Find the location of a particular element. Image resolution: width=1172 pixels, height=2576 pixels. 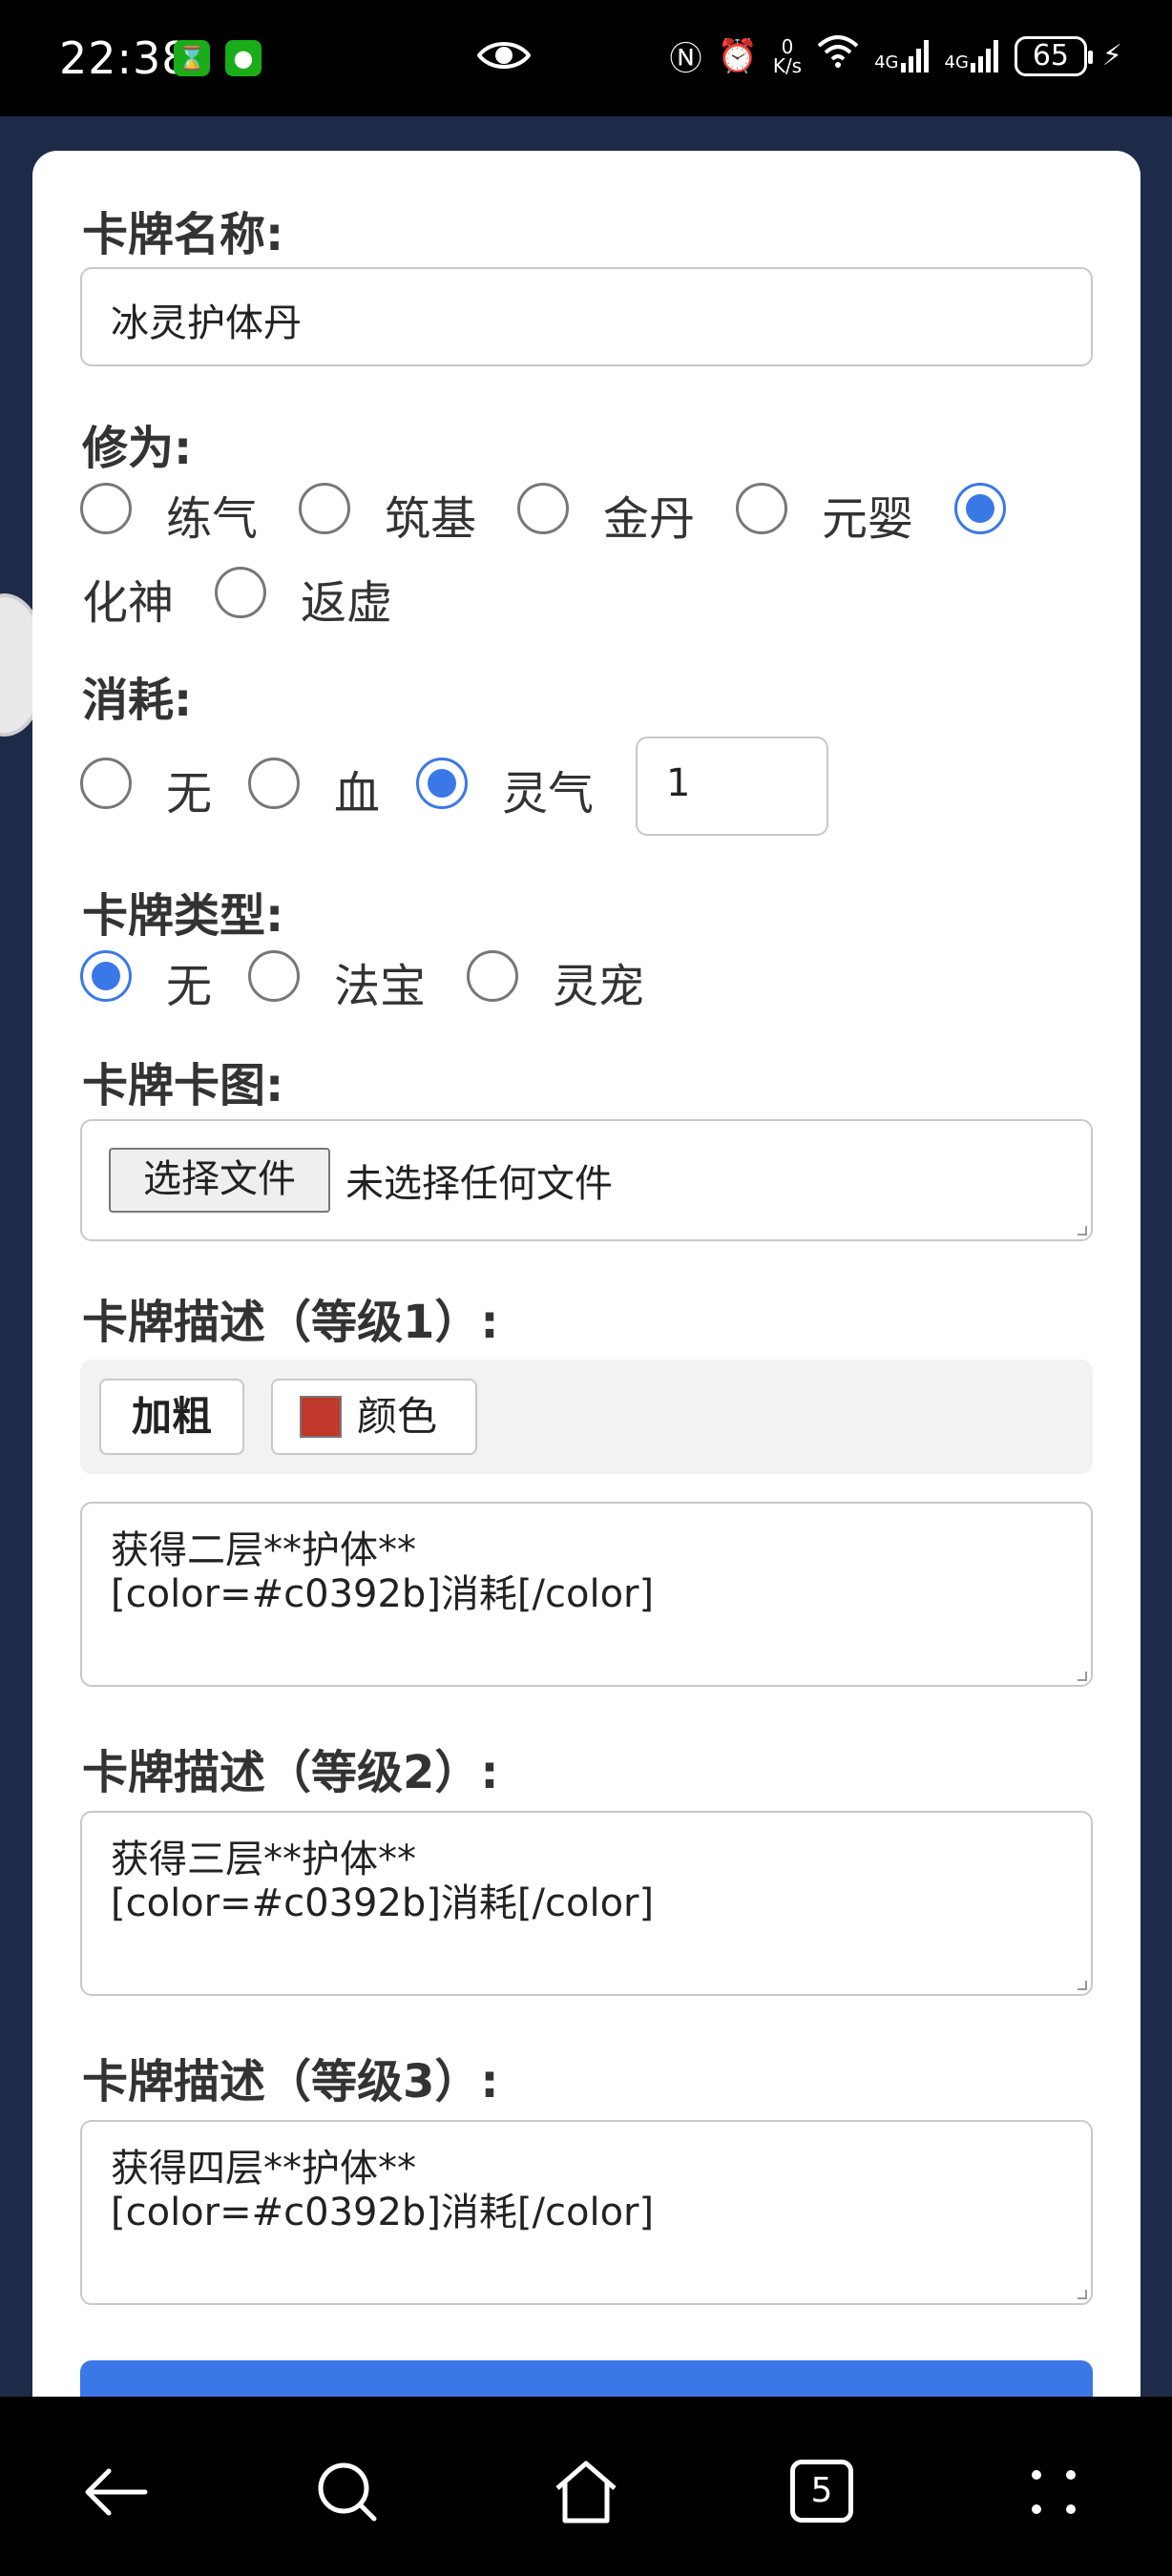

color-swatch-icon is located at coordinates (321, 1417).